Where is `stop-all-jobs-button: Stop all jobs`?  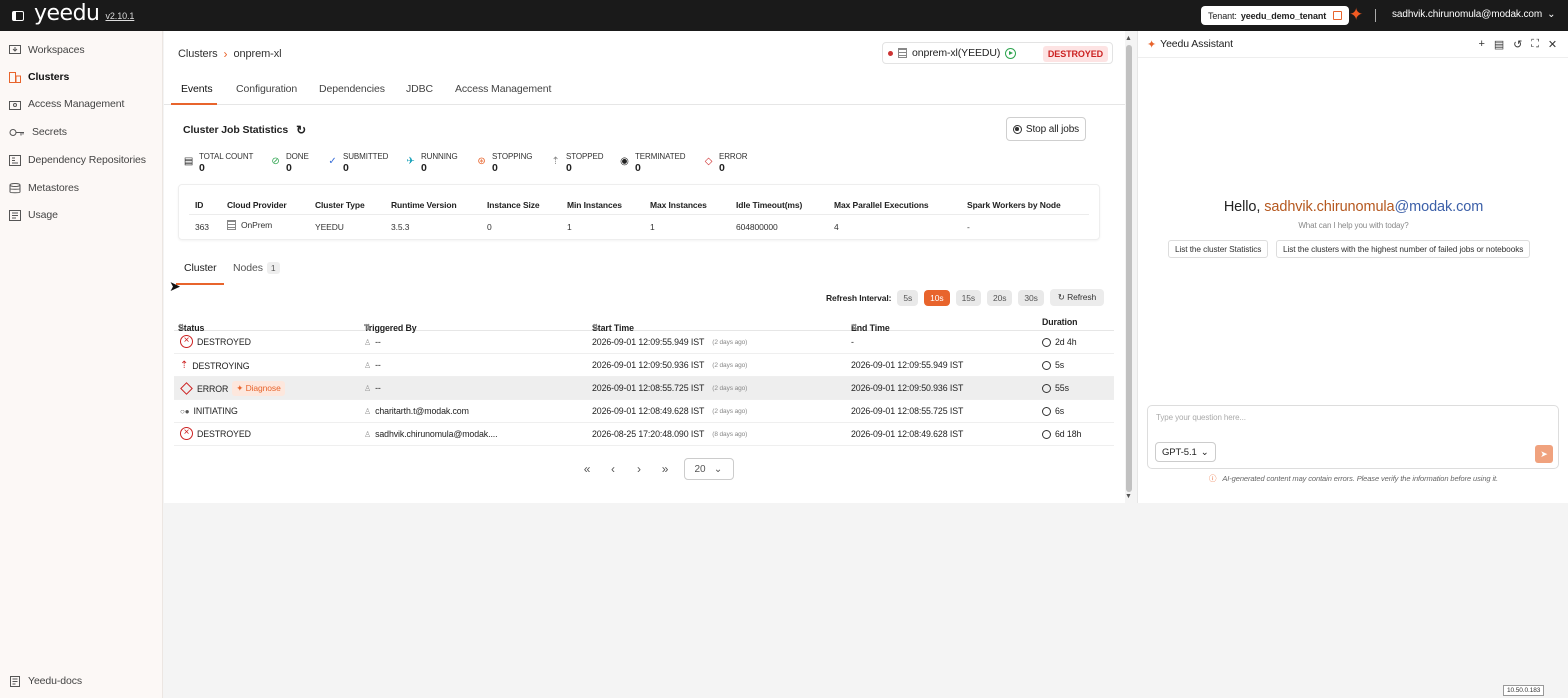
stop-all-jobs-button: Stop all jobs is located at coordinates (1046, 129).